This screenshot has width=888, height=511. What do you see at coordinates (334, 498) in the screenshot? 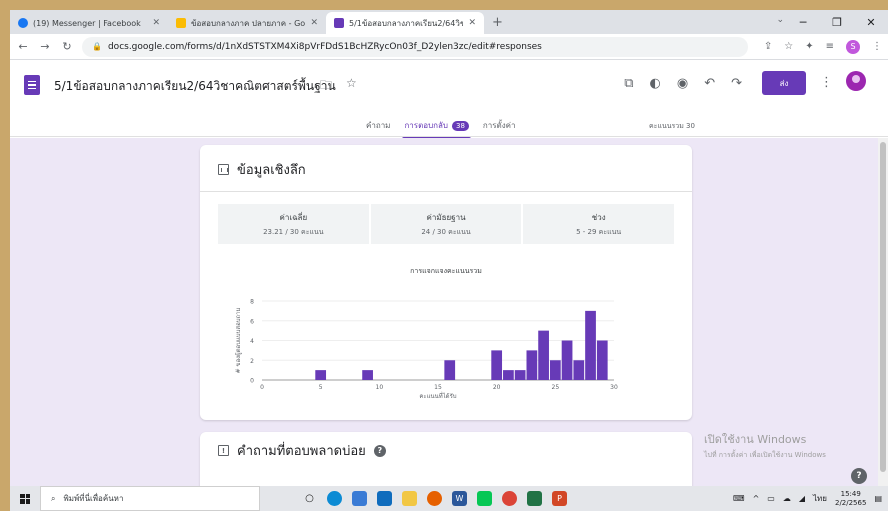
I see `edge-icon` at bounding box center [334, 498].